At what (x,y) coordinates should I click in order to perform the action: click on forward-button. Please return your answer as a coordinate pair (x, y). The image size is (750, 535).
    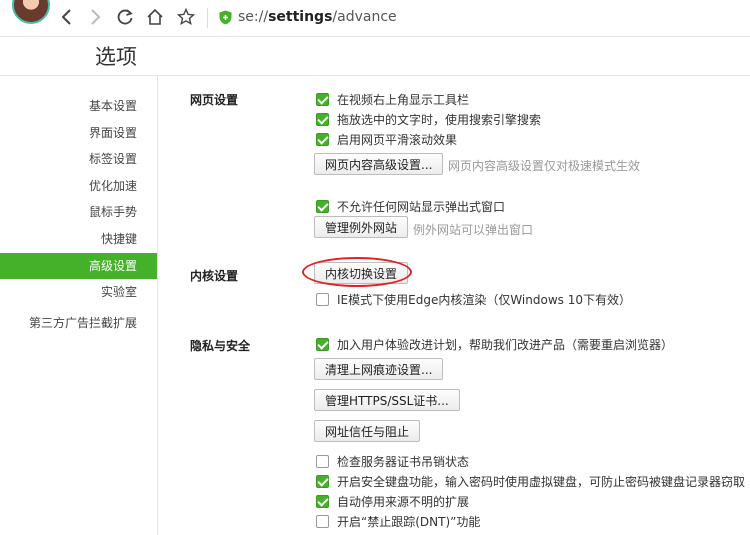
    Looking at the image, I should click on (95, 17).